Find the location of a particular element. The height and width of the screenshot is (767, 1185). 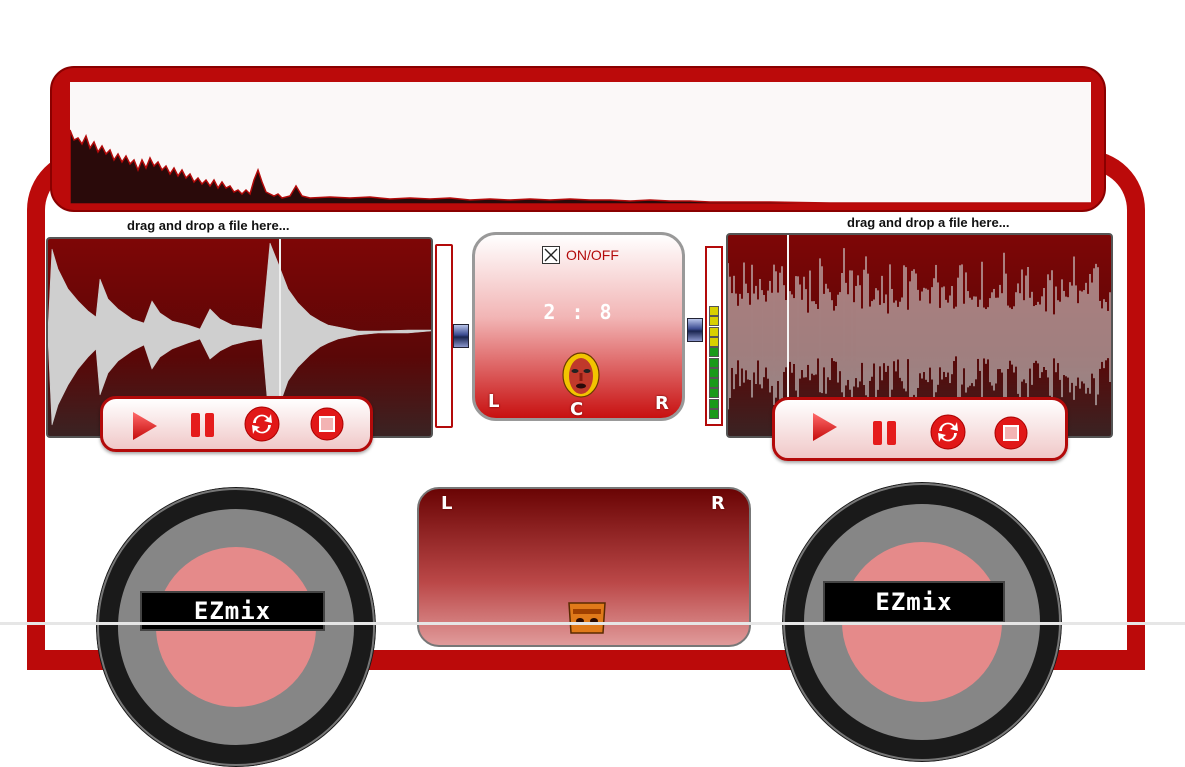

left-crossfade-handle is located at coordinates (461, 336).